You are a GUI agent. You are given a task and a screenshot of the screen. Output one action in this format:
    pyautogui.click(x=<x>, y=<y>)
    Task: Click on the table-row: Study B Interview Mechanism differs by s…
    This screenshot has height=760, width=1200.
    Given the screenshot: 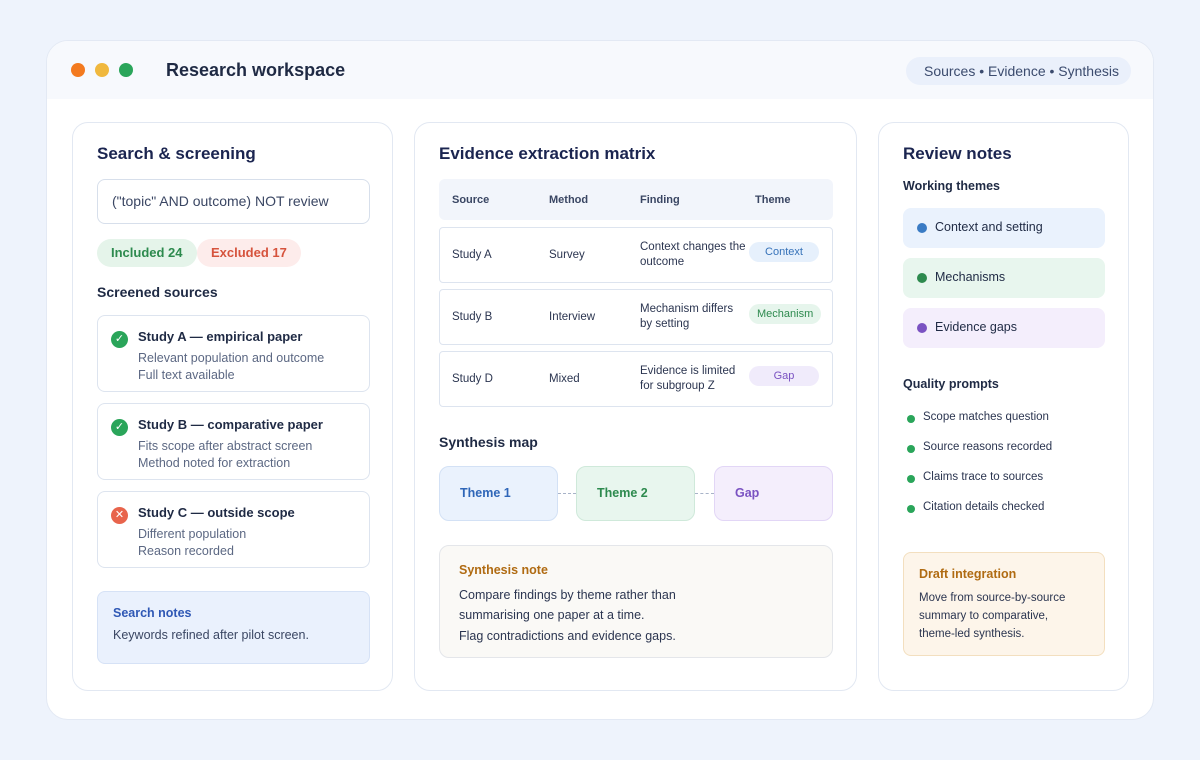 What is the action you would take?
    pyautogui.click(x=636, y=317)
    